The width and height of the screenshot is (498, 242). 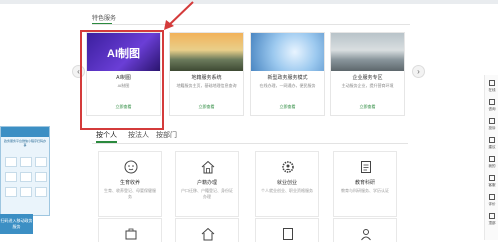 What do you see at coordinates (123, 85) in the screenshot?
I see `card-desc: AI制图` at bounding box center [123, 85].